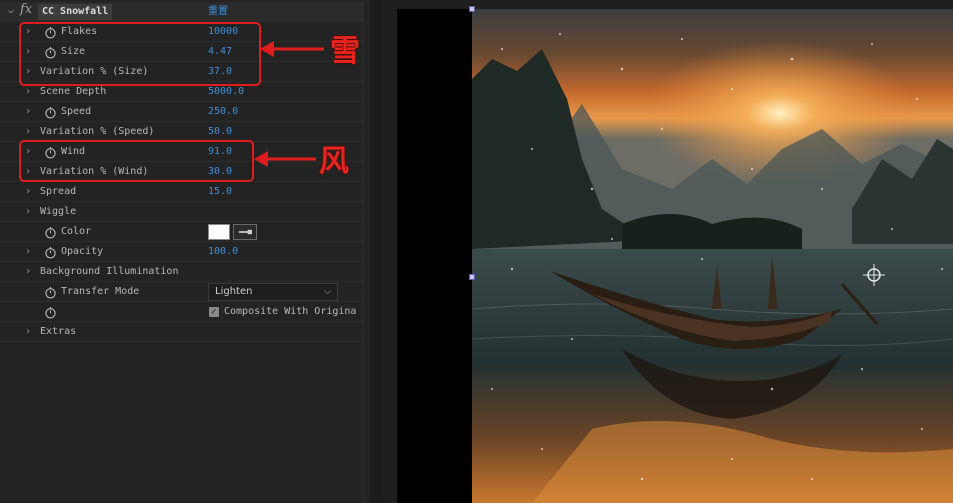 This screenshot has width=953, height=503. What do you see at coordinates (223, 252) in the screenshot?
I see `property-value: 100.0` at bounding box center [223, 252].